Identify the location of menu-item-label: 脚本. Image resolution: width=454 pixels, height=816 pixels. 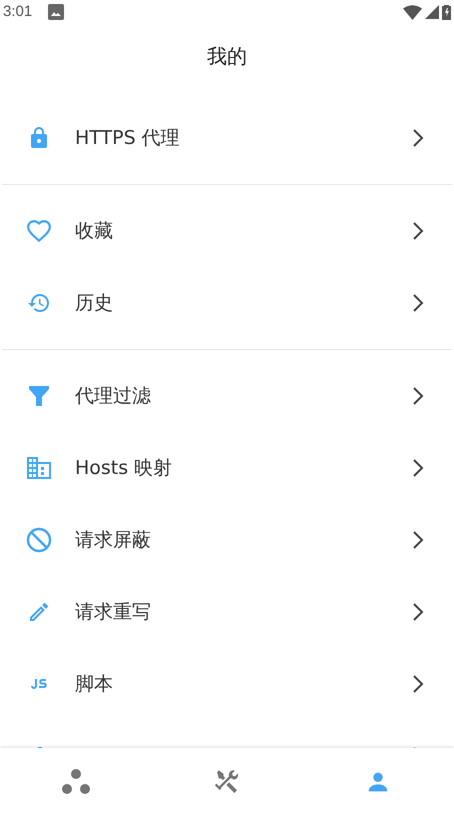
(94, 684).